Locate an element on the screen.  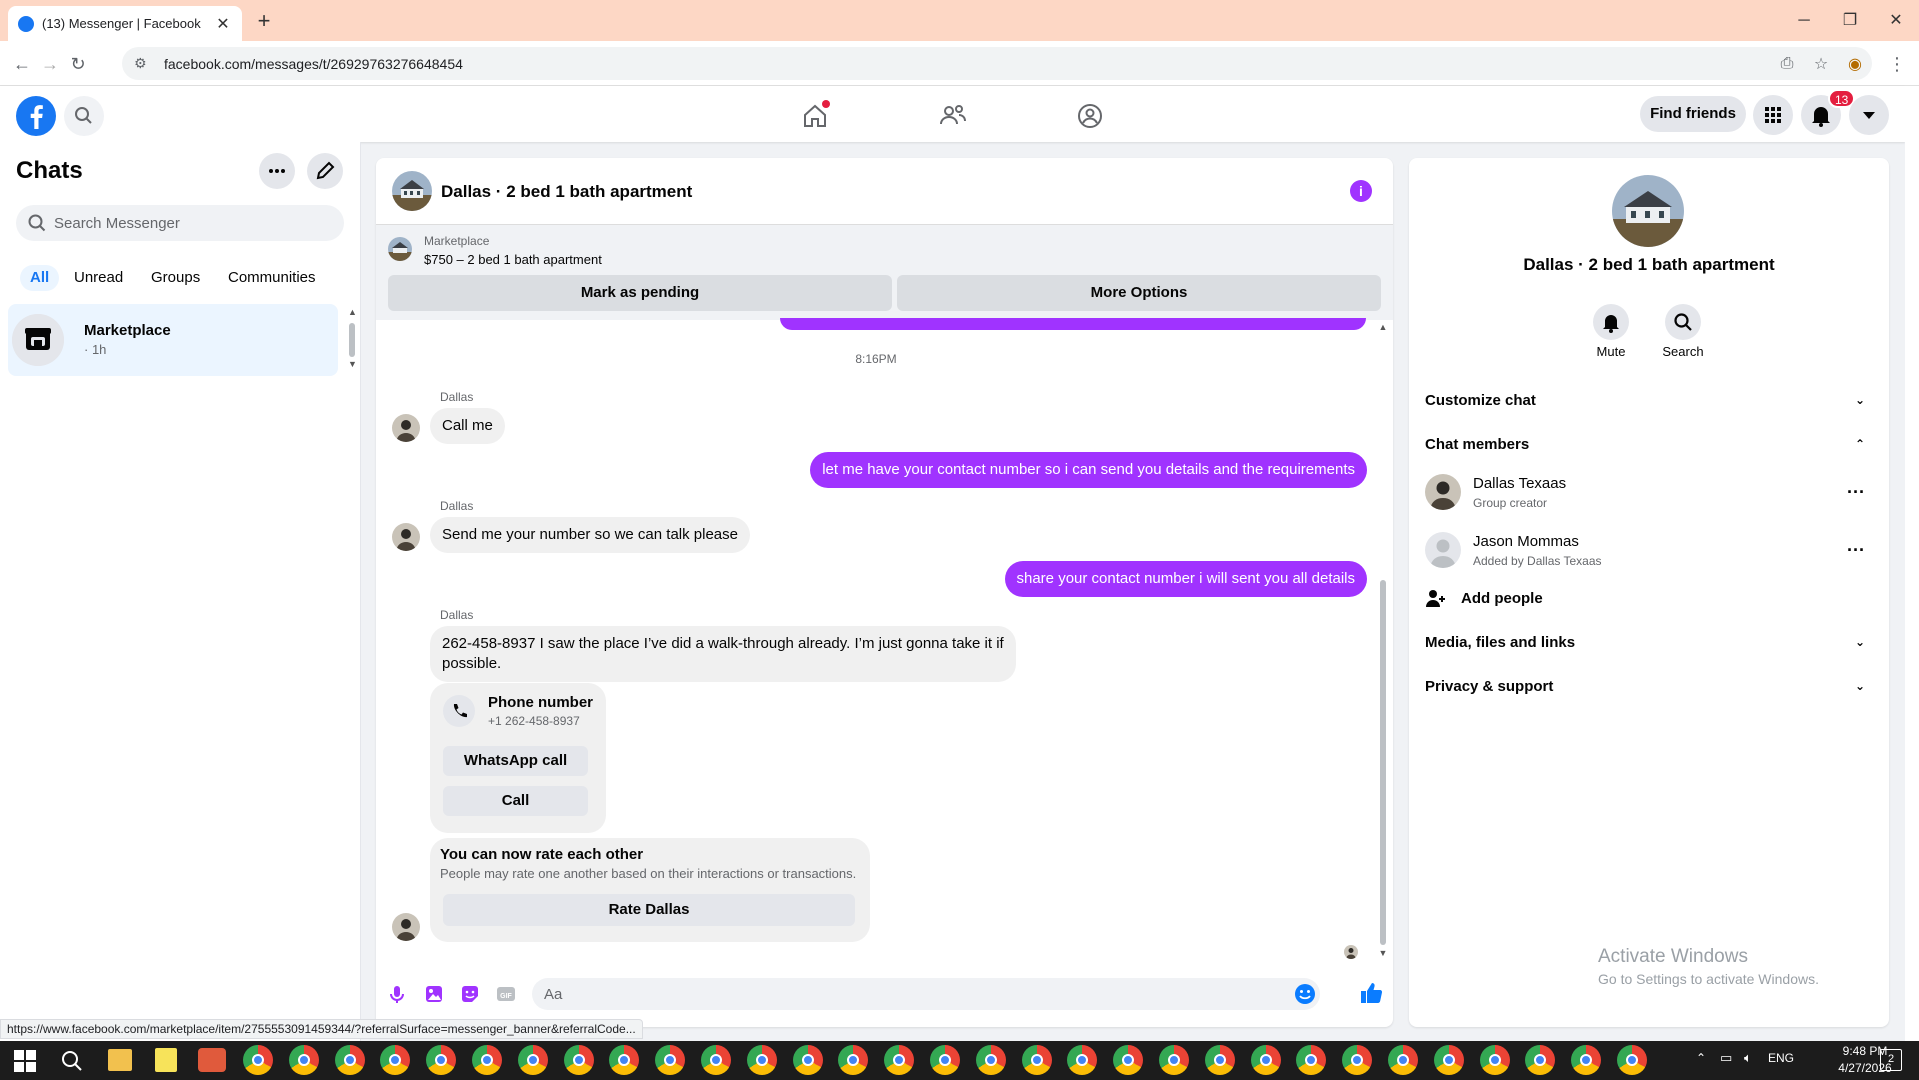
filter-all: All is located at coordinates (40, 278).